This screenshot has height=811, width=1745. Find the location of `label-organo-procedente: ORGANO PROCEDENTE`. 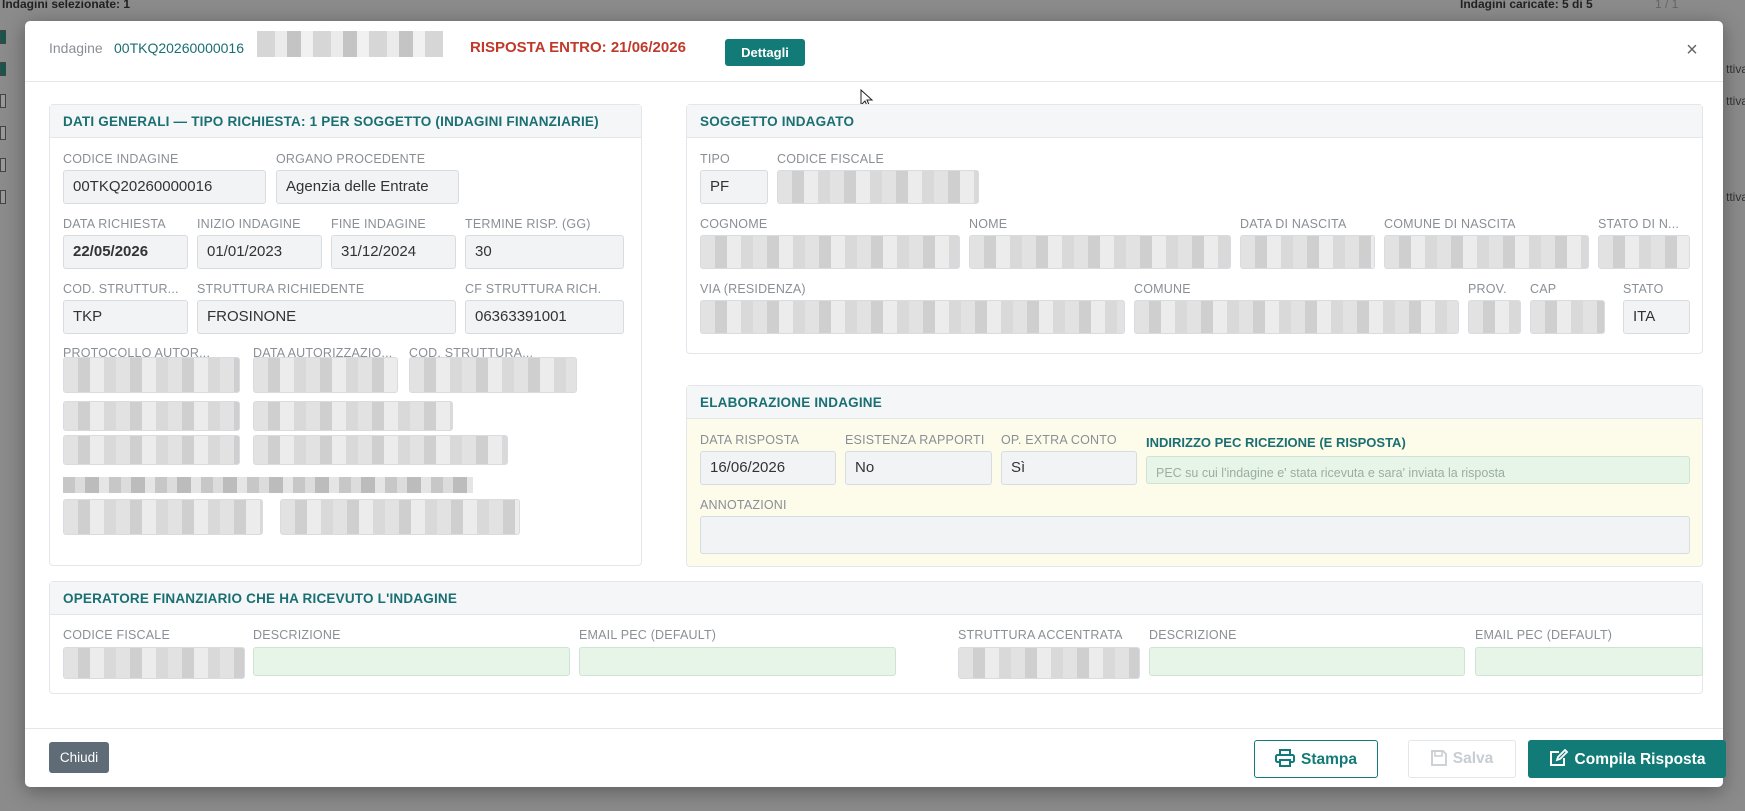

label-organo-procedente: ORGANO PROCEDENTE is located at coordinates (351, 159).